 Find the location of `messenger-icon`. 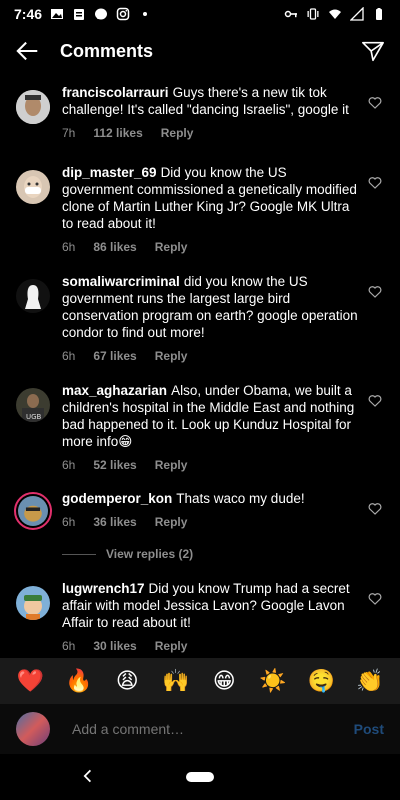

messenger-icon is located at coordinates (101, 14).